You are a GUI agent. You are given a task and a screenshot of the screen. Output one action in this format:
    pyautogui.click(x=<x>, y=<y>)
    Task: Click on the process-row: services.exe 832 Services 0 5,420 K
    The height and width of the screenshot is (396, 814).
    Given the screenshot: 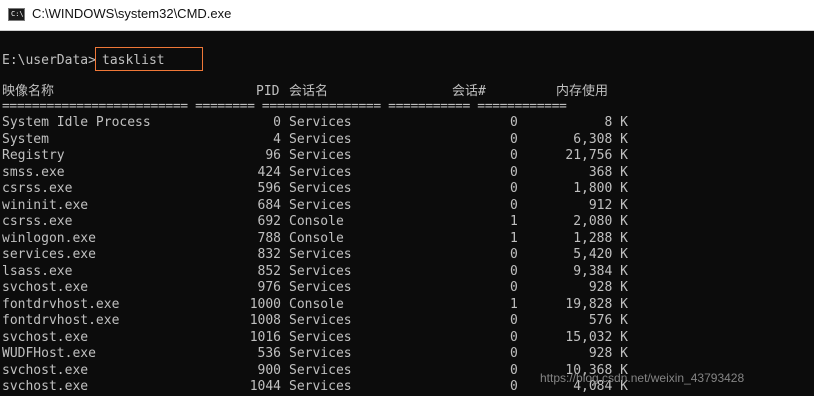 What is the action you would take?
    pyautogui.click(x=407, y=255)
    